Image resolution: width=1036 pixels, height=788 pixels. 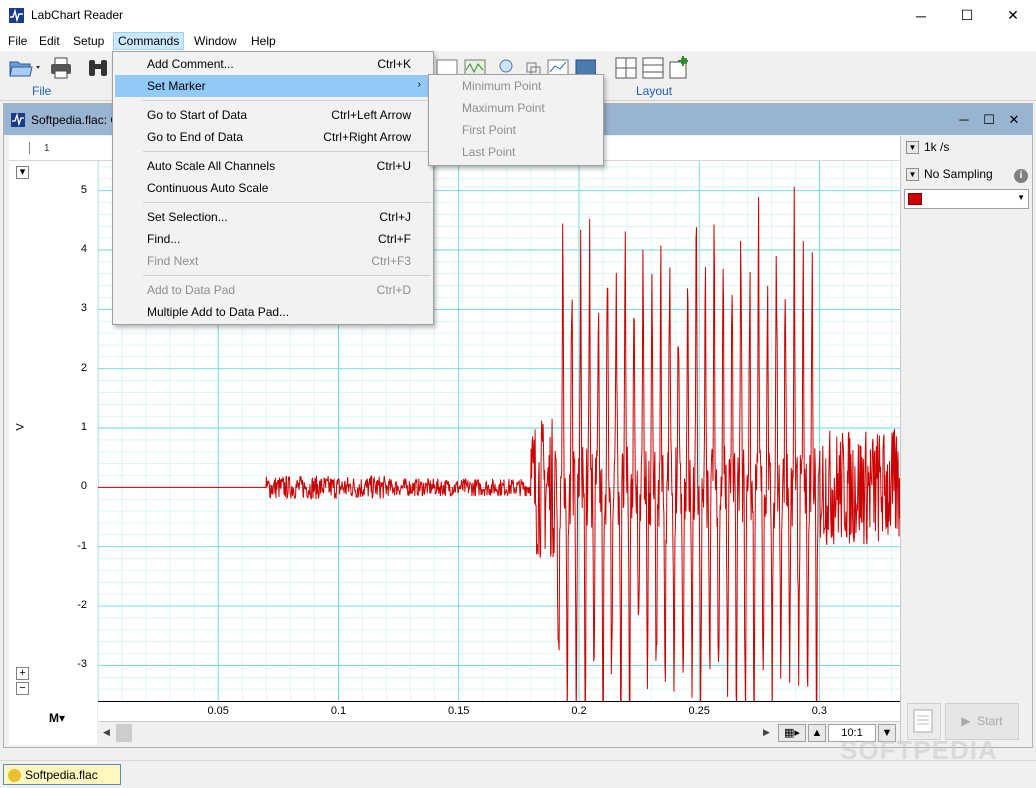 I want to click on chevron-down-icon: ▼, so click(x=1021, y=197).